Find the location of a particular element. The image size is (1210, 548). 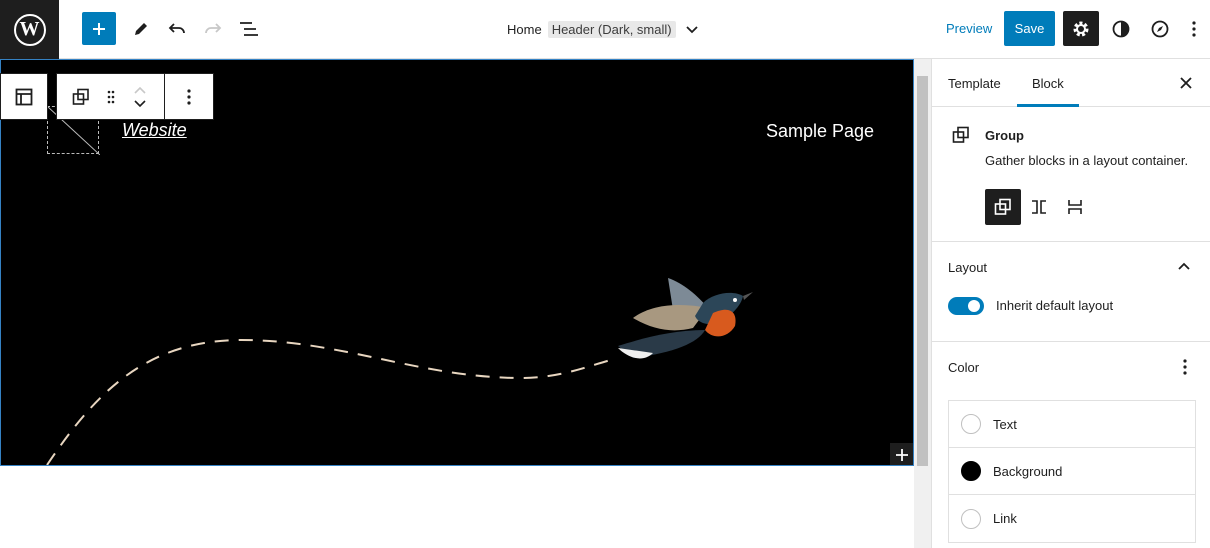

color-item-background: Background is located at coordinates (1072, 471).